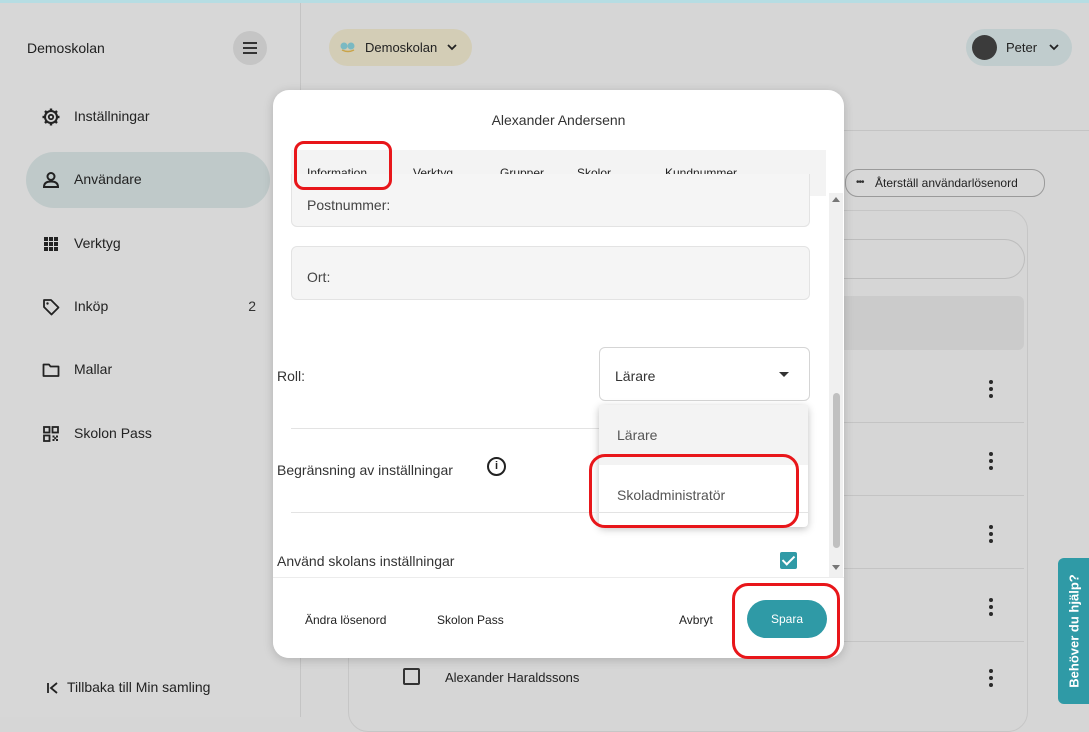 The image size is (1089, 732). Describe the element at coordinates (291, 376) in the screenshot. I see `role-label: Roll:` at that location.